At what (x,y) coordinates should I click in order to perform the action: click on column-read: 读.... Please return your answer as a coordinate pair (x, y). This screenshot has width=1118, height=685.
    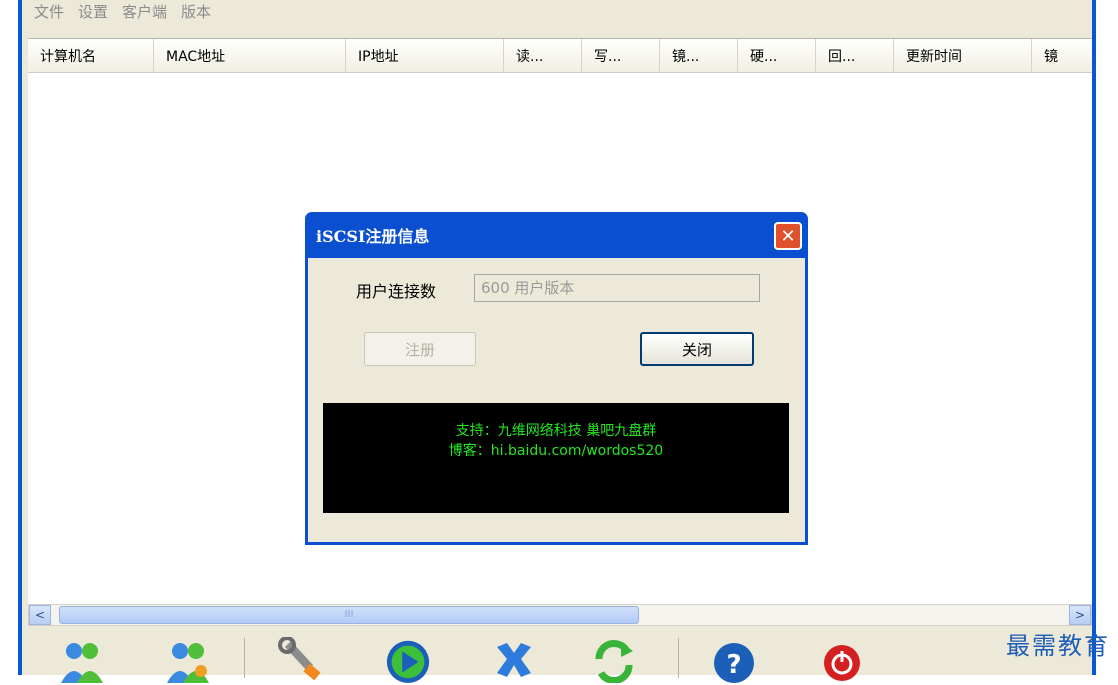
    Looking at the image, I should click on (543, 55).